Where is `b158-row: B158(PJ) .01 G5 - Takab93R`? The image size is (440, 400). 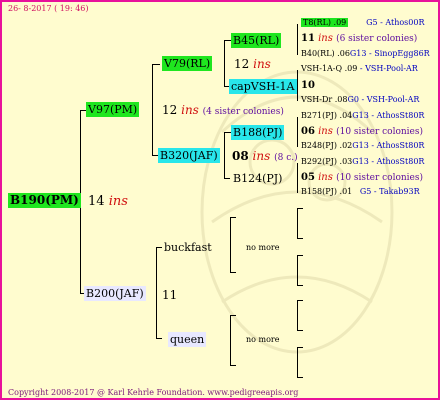 b158-row: B158(PJ) .01 G5 - Takab93R is located at coordinates (360, 191).